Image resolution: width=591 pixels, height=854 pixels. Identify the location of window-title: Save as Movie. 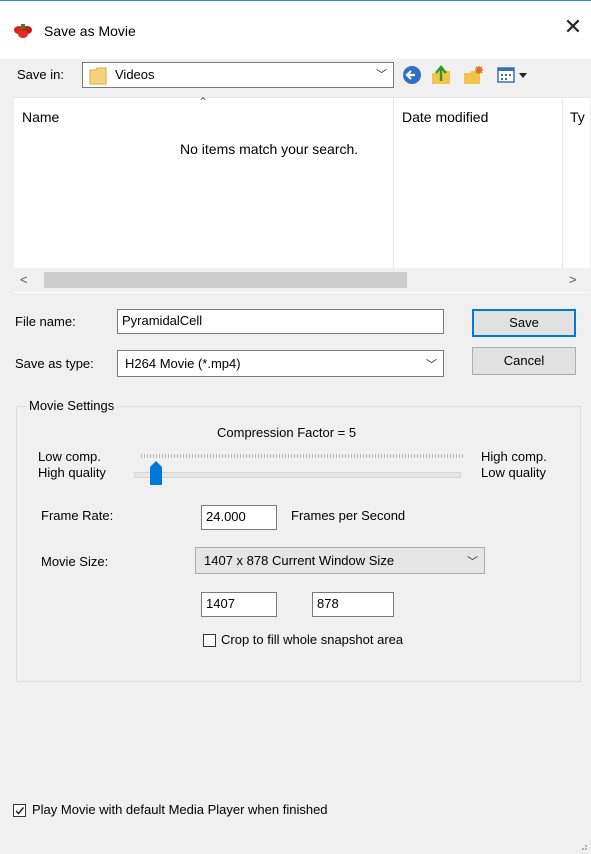
(90, 31).